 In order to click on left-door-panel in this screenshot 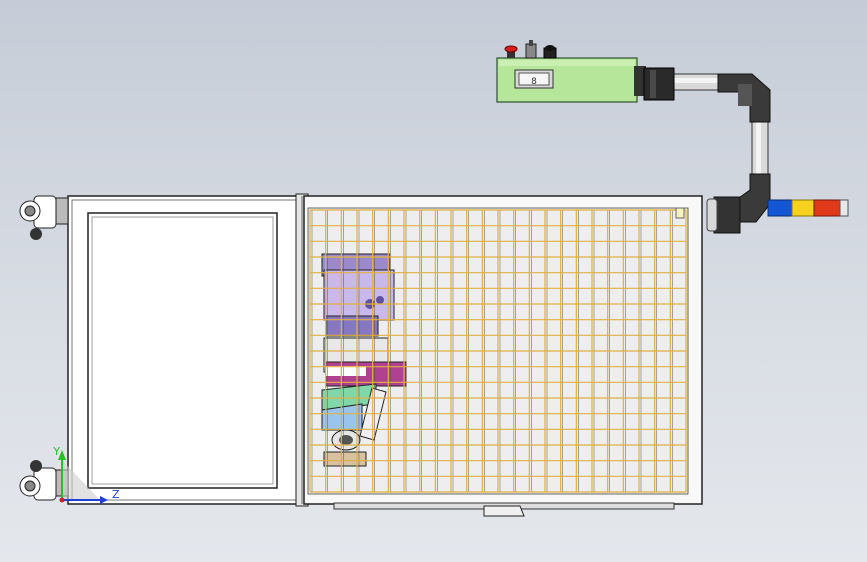, I will do `click(184, 350)`.